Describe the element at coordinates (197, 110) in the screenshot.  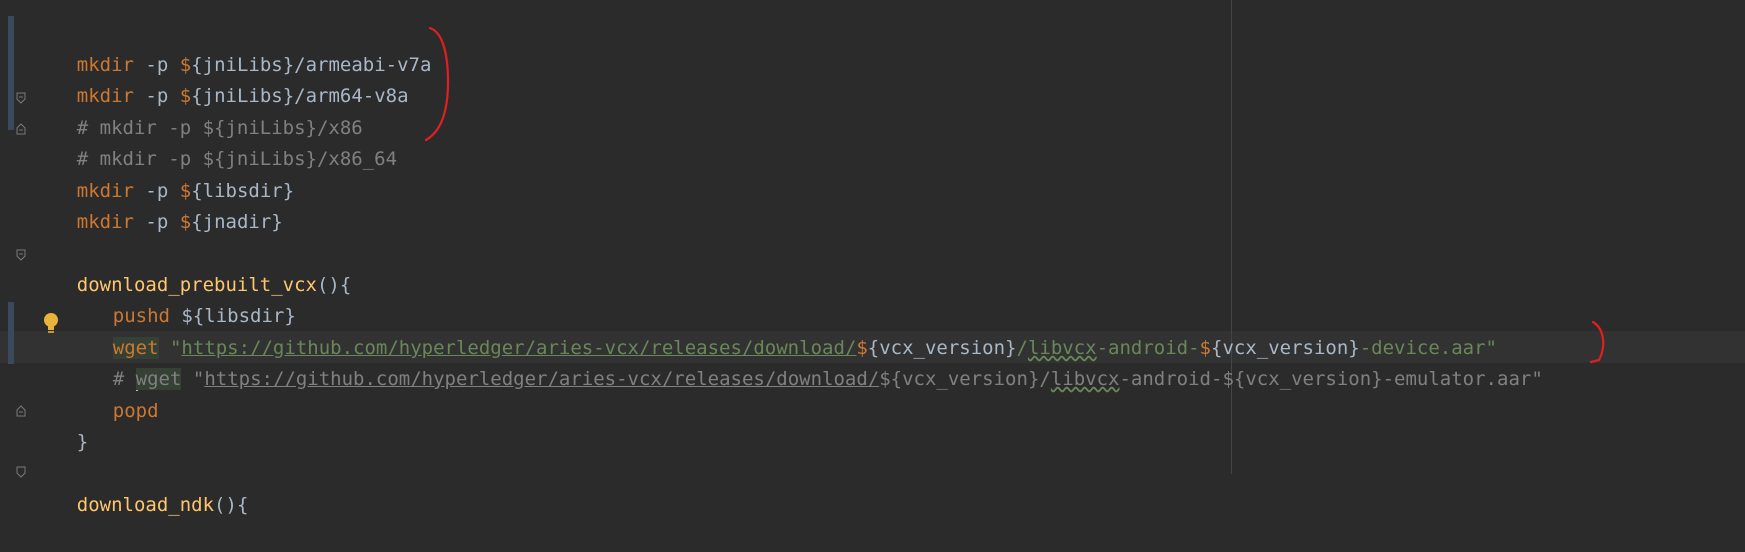
I see `code-line-comment: # mkdir -p ${jniLibs}/x86` at that location.